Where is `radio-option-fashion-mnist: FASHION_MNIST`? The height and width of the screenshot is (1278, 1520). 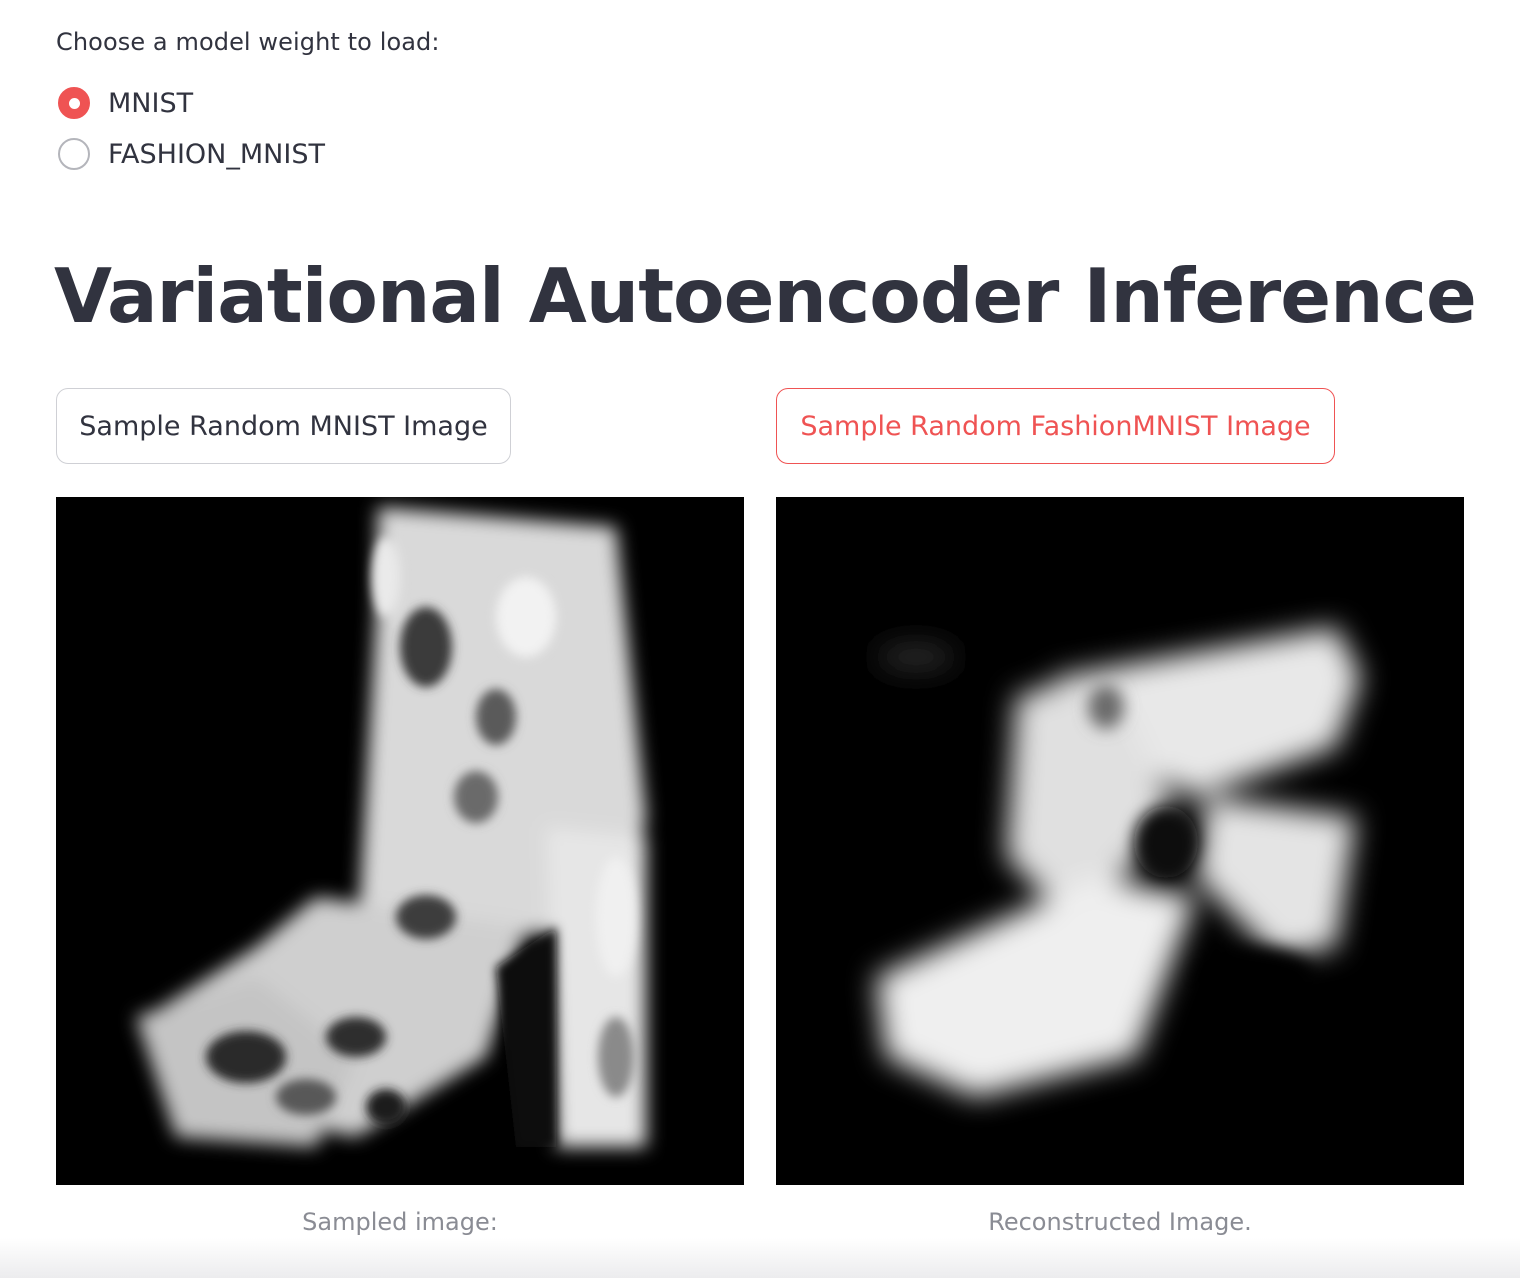 radio-option-fashion-mnist: FASHION_MNIST is located at coordinates (191, 154).